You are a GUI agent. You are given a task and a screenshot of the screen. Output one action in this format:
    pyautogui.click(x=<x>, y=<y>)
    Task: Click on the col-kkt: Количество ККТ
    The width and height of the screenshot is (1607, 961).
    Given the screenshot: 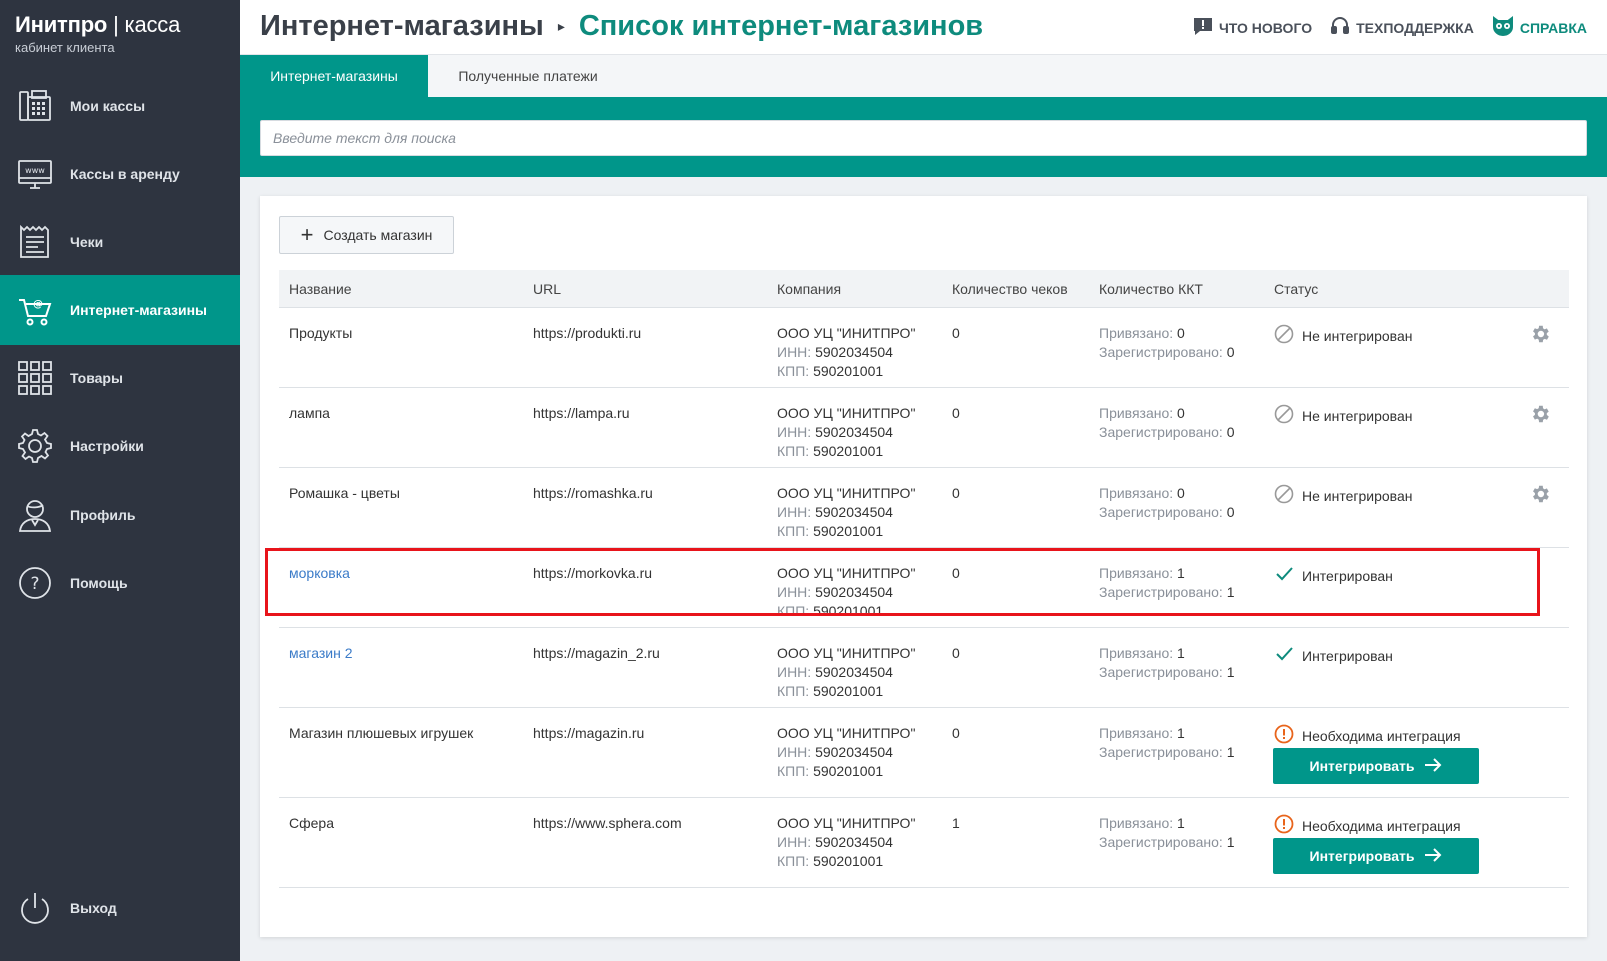 What is the action you would take?
    pyautogui.click(x=1151, y=289)
    